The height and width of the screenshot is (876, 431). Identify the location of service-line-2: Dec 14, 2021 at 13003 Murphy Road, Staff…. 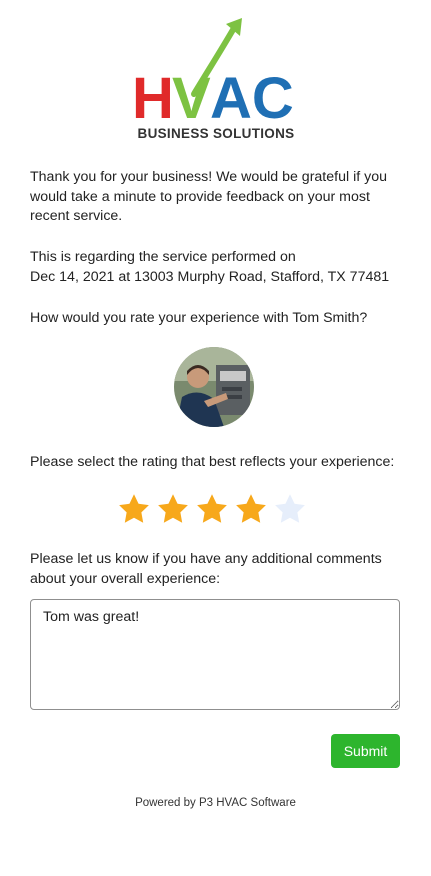
(210, 276).